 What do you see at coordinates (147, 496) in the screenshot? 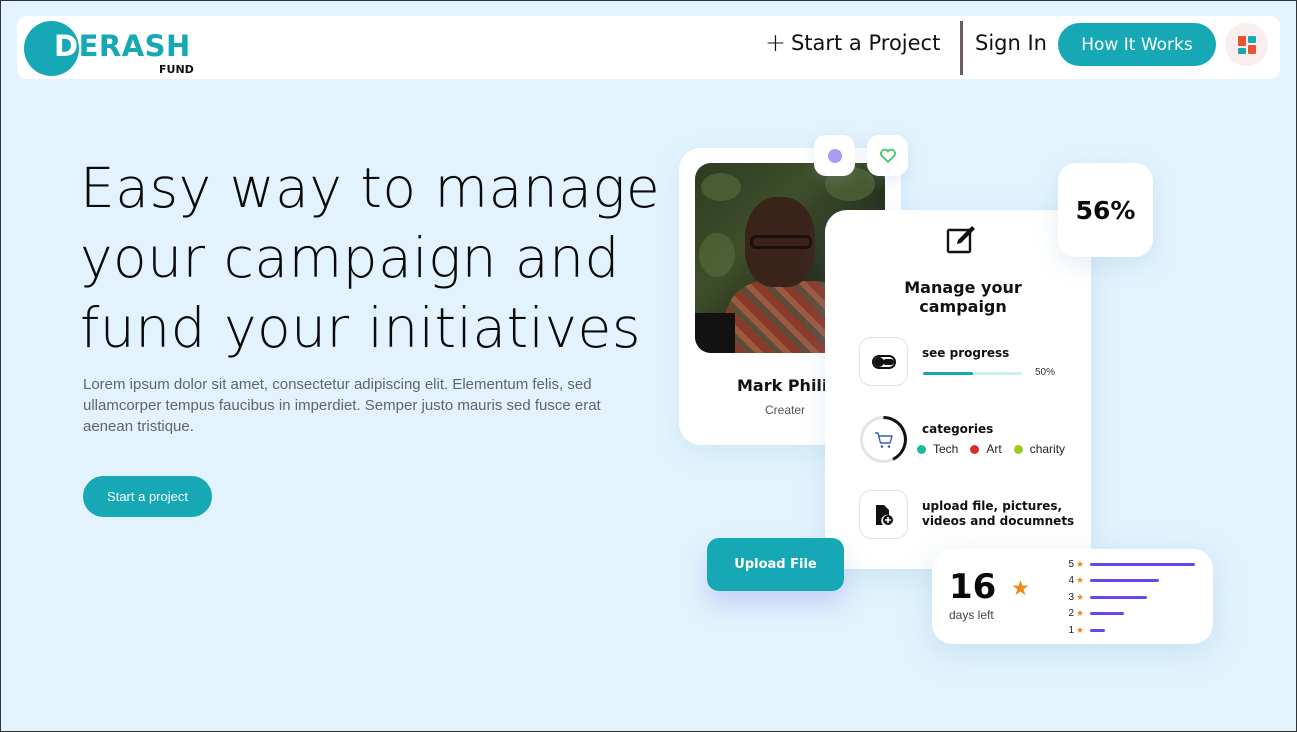
I see `start-project-button: Start a project` at bounding box center [147, 496].